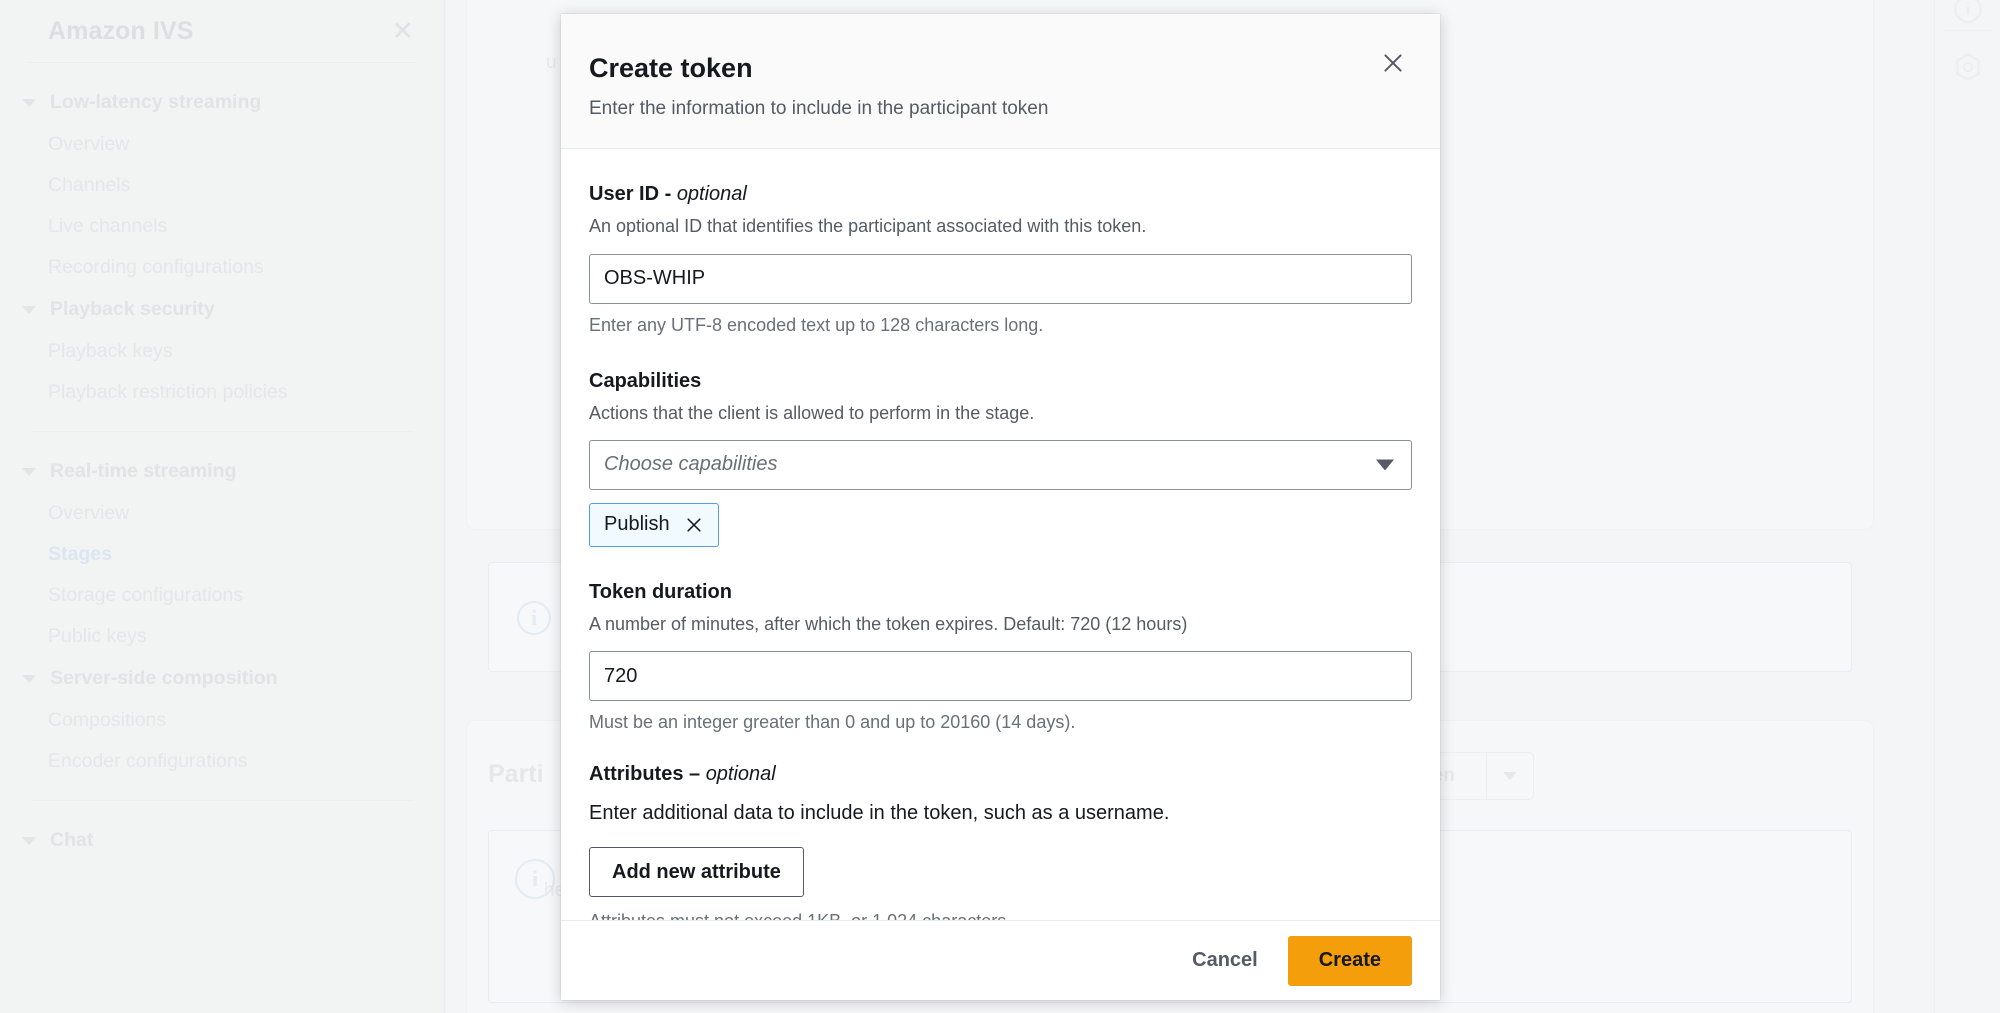  What do you see at coordinates (671, 68) in the screenshot?
I see `page-title: Create token` at bounding box center [671, 68].